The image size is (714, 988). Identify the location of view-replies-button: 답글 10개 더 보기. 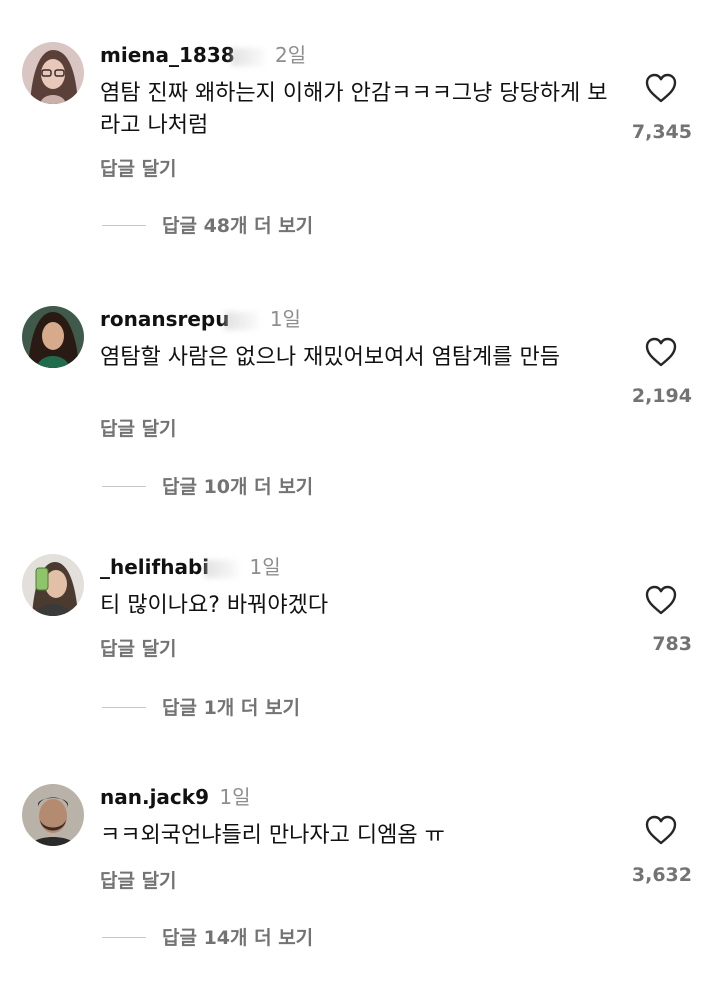
(207, 486).